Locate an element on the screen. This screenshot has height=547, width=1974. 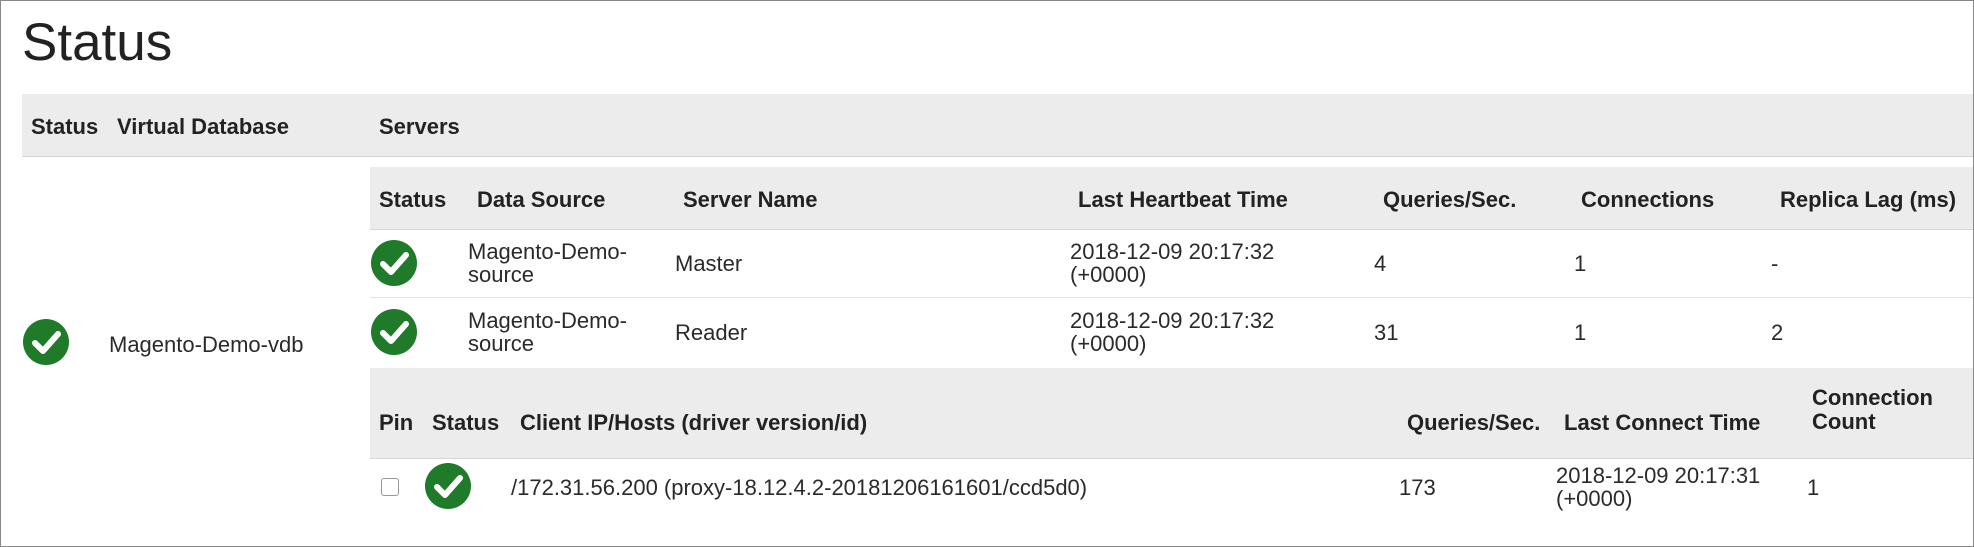
server-name: Master is located at coordinates (709, 263).